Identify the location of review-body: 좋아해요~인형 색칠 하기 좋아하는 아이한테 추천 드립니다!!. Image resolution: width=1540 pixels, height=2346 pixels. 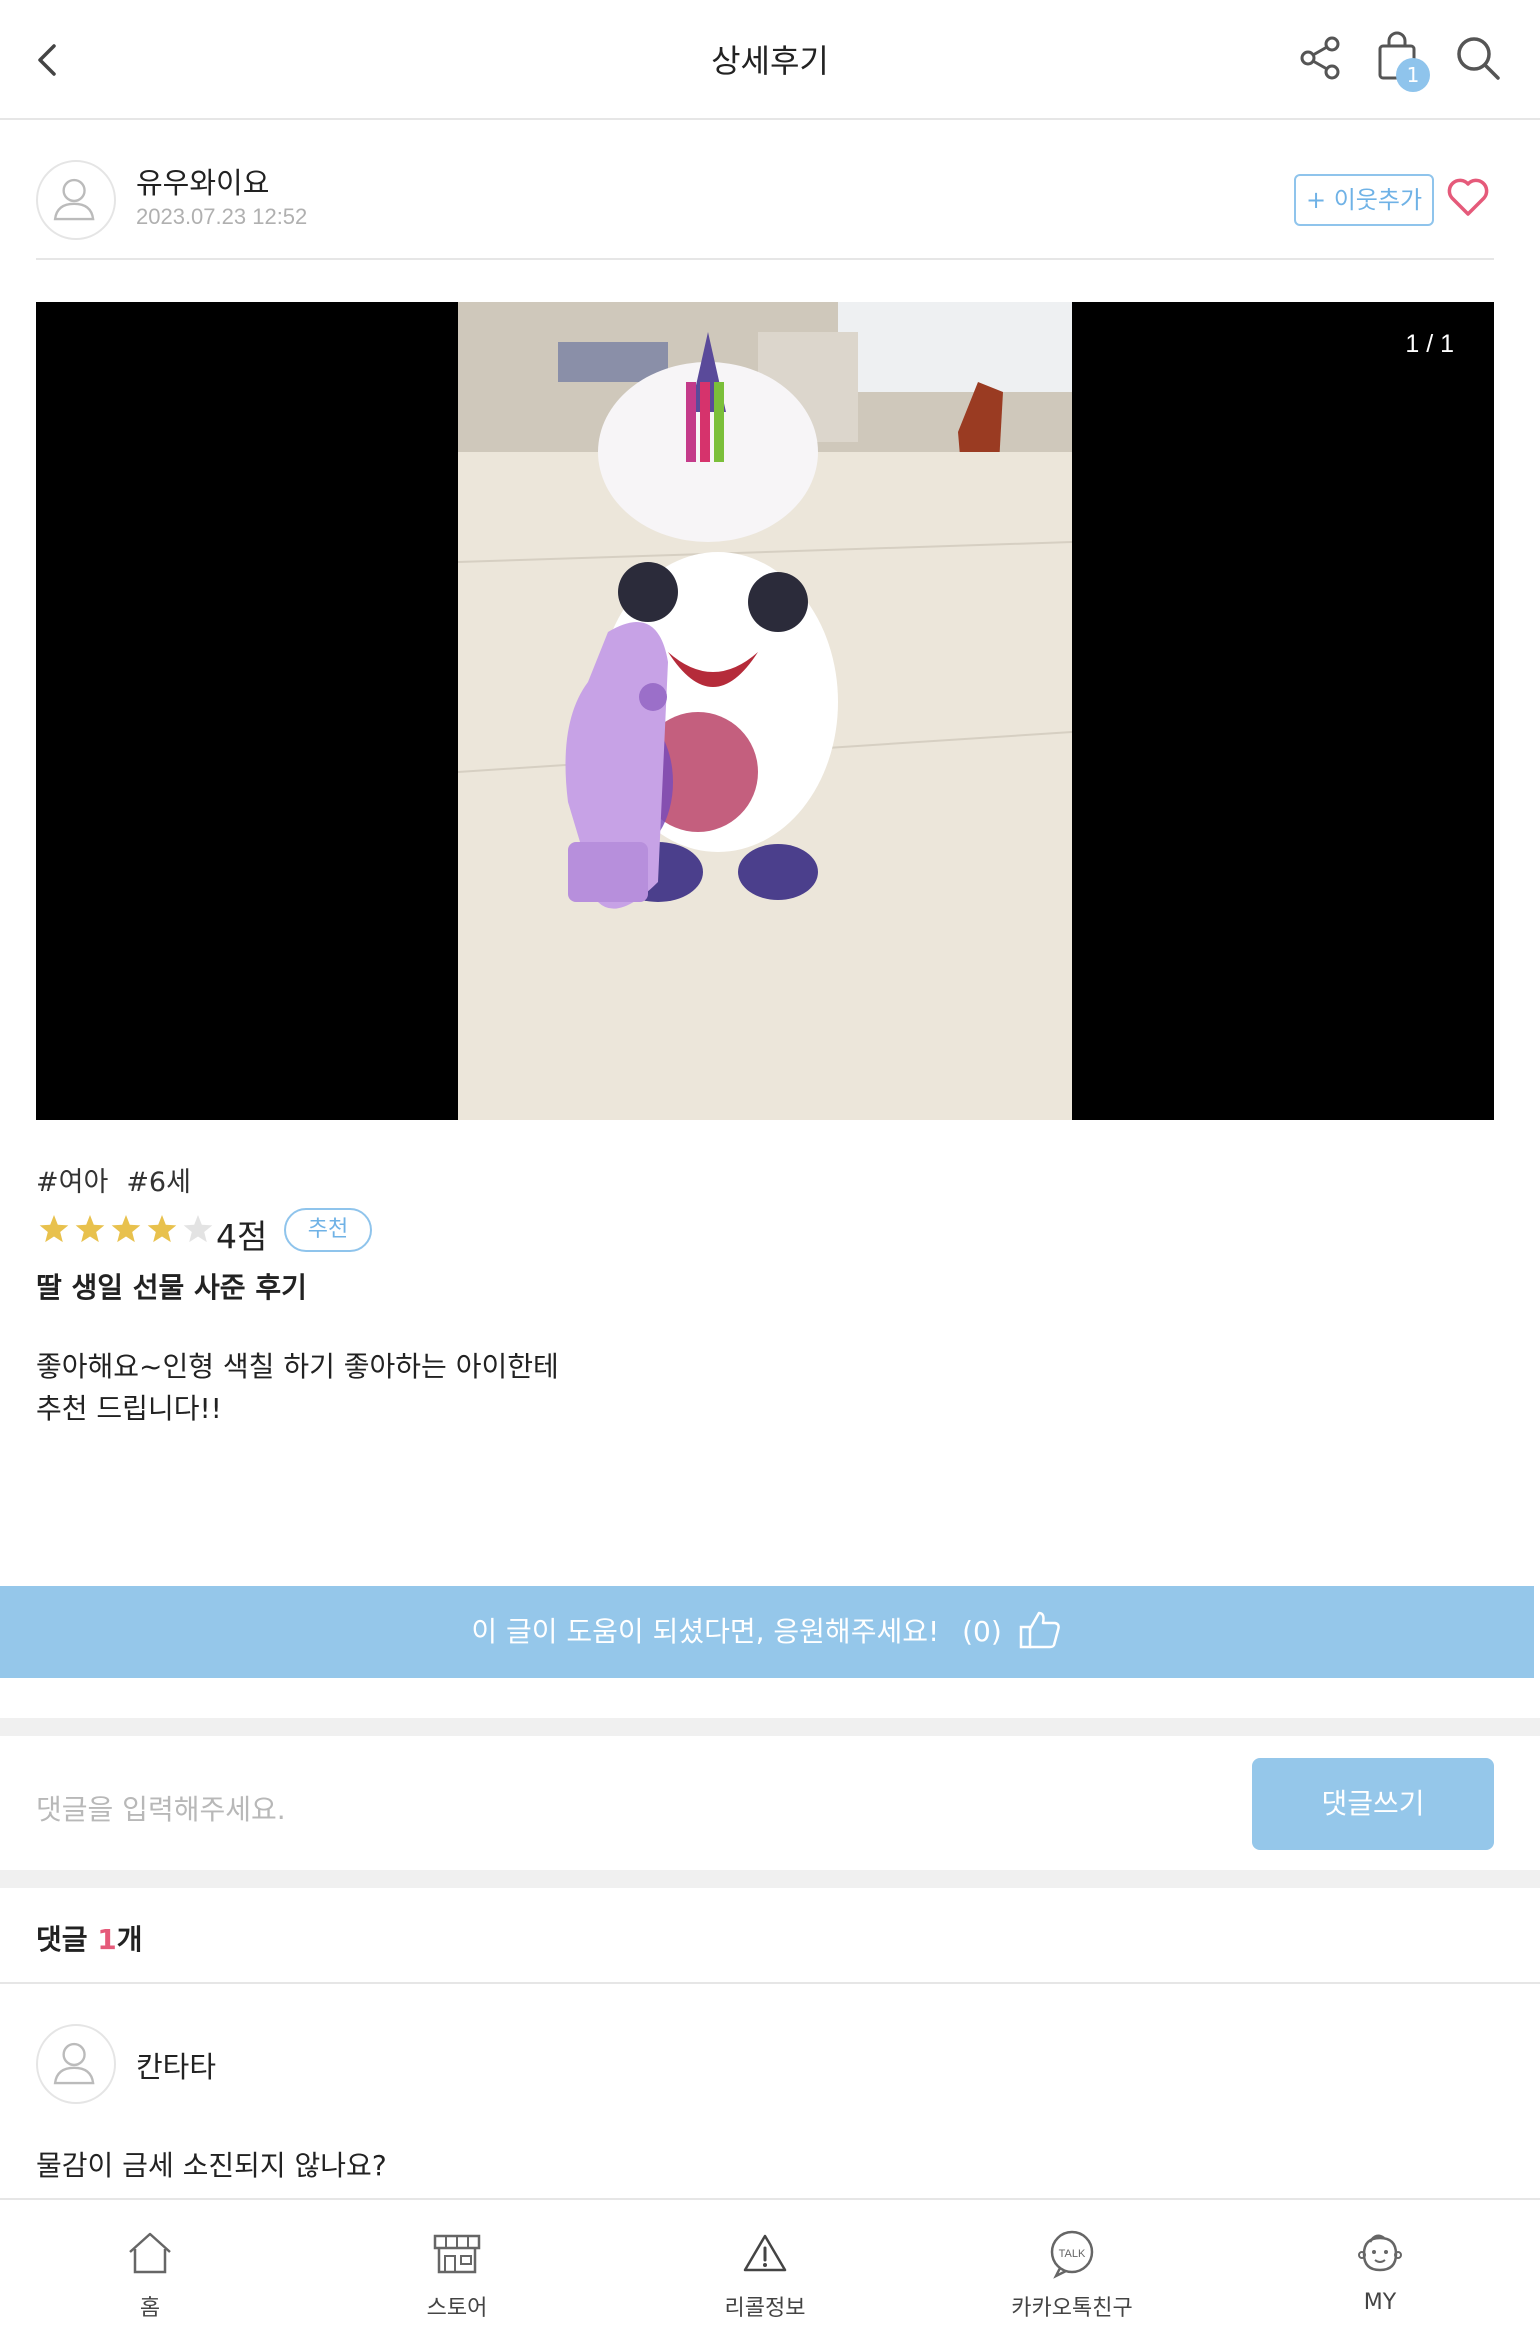
(297, 1388).